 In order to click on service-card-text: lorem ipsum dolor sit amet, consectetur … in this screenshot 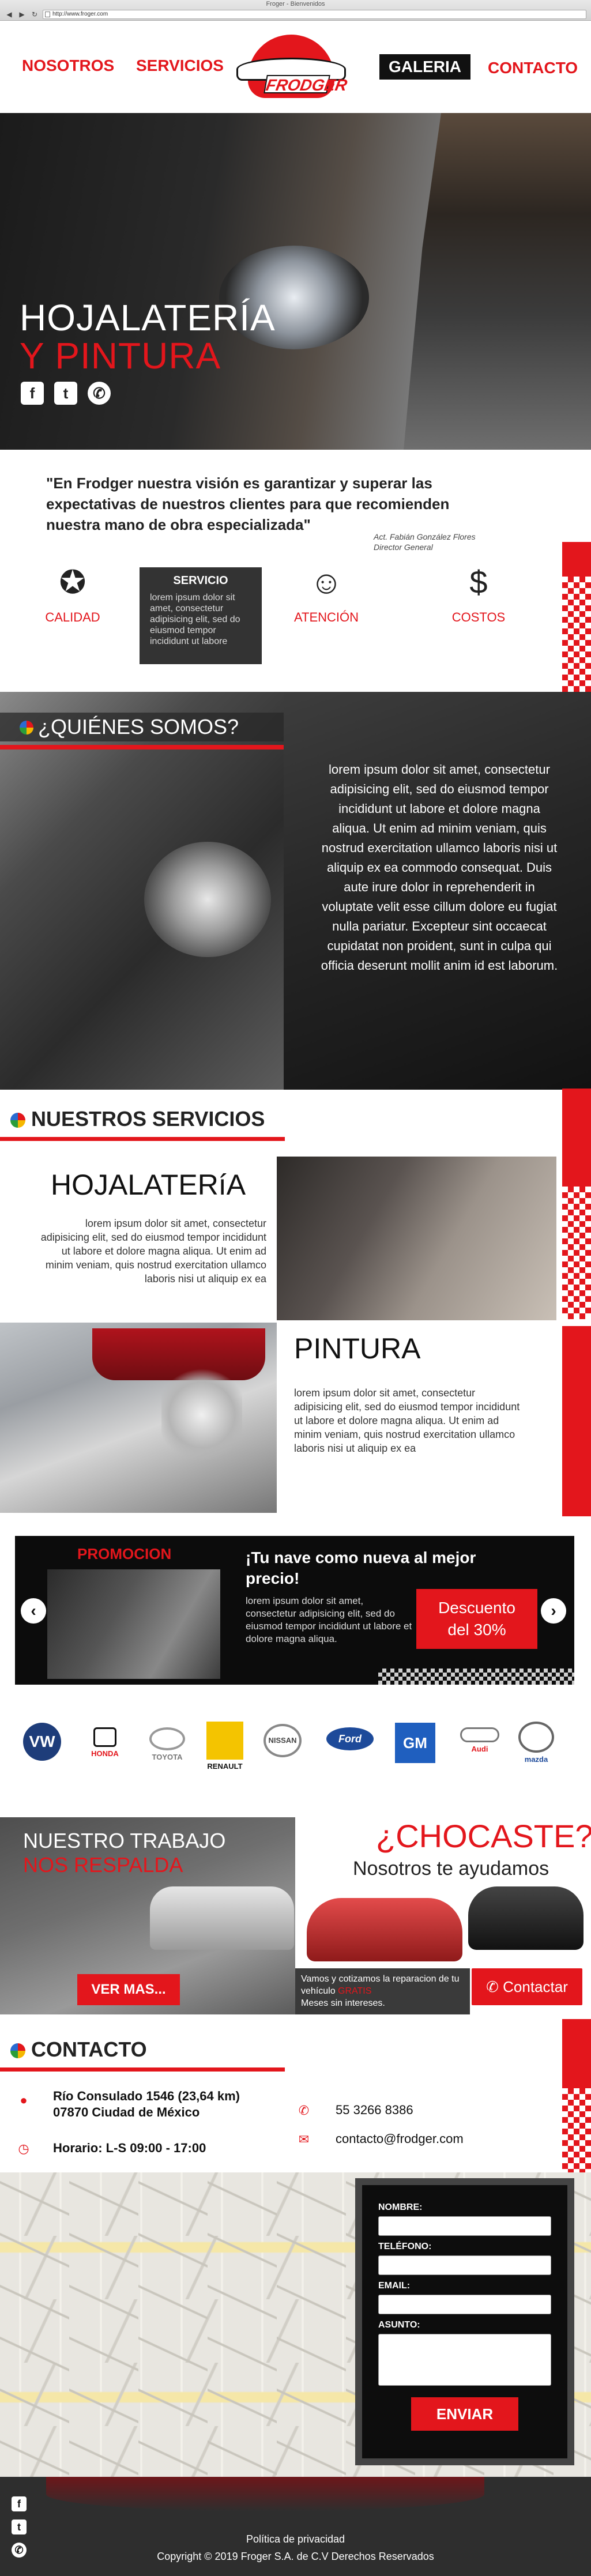, I will do `click(195, 619)`.